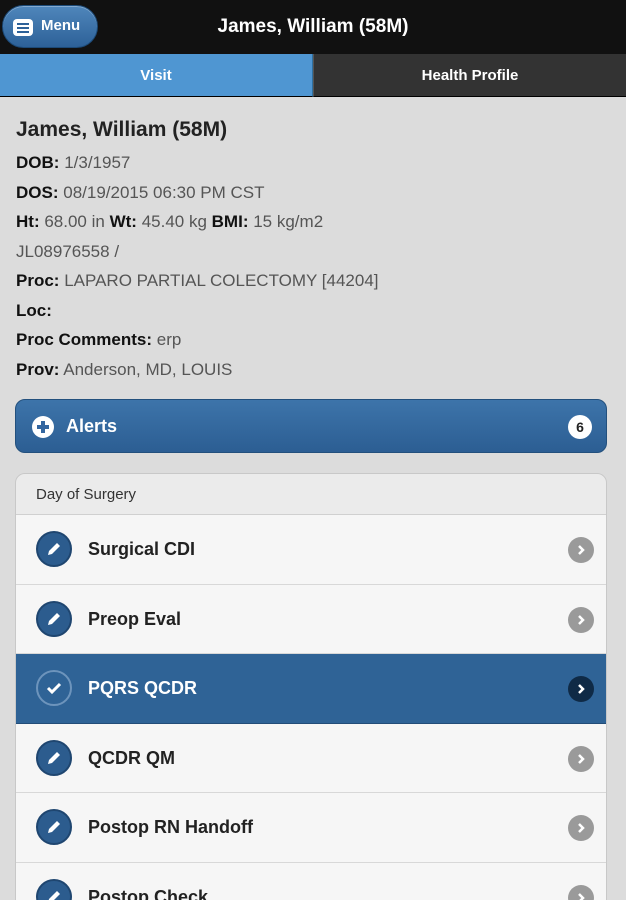 The width and height of the screenshot is (626, 900). Describe the element at coordinates (61, 25) in the screenshot. I see `menu-label: Menu` at that location.